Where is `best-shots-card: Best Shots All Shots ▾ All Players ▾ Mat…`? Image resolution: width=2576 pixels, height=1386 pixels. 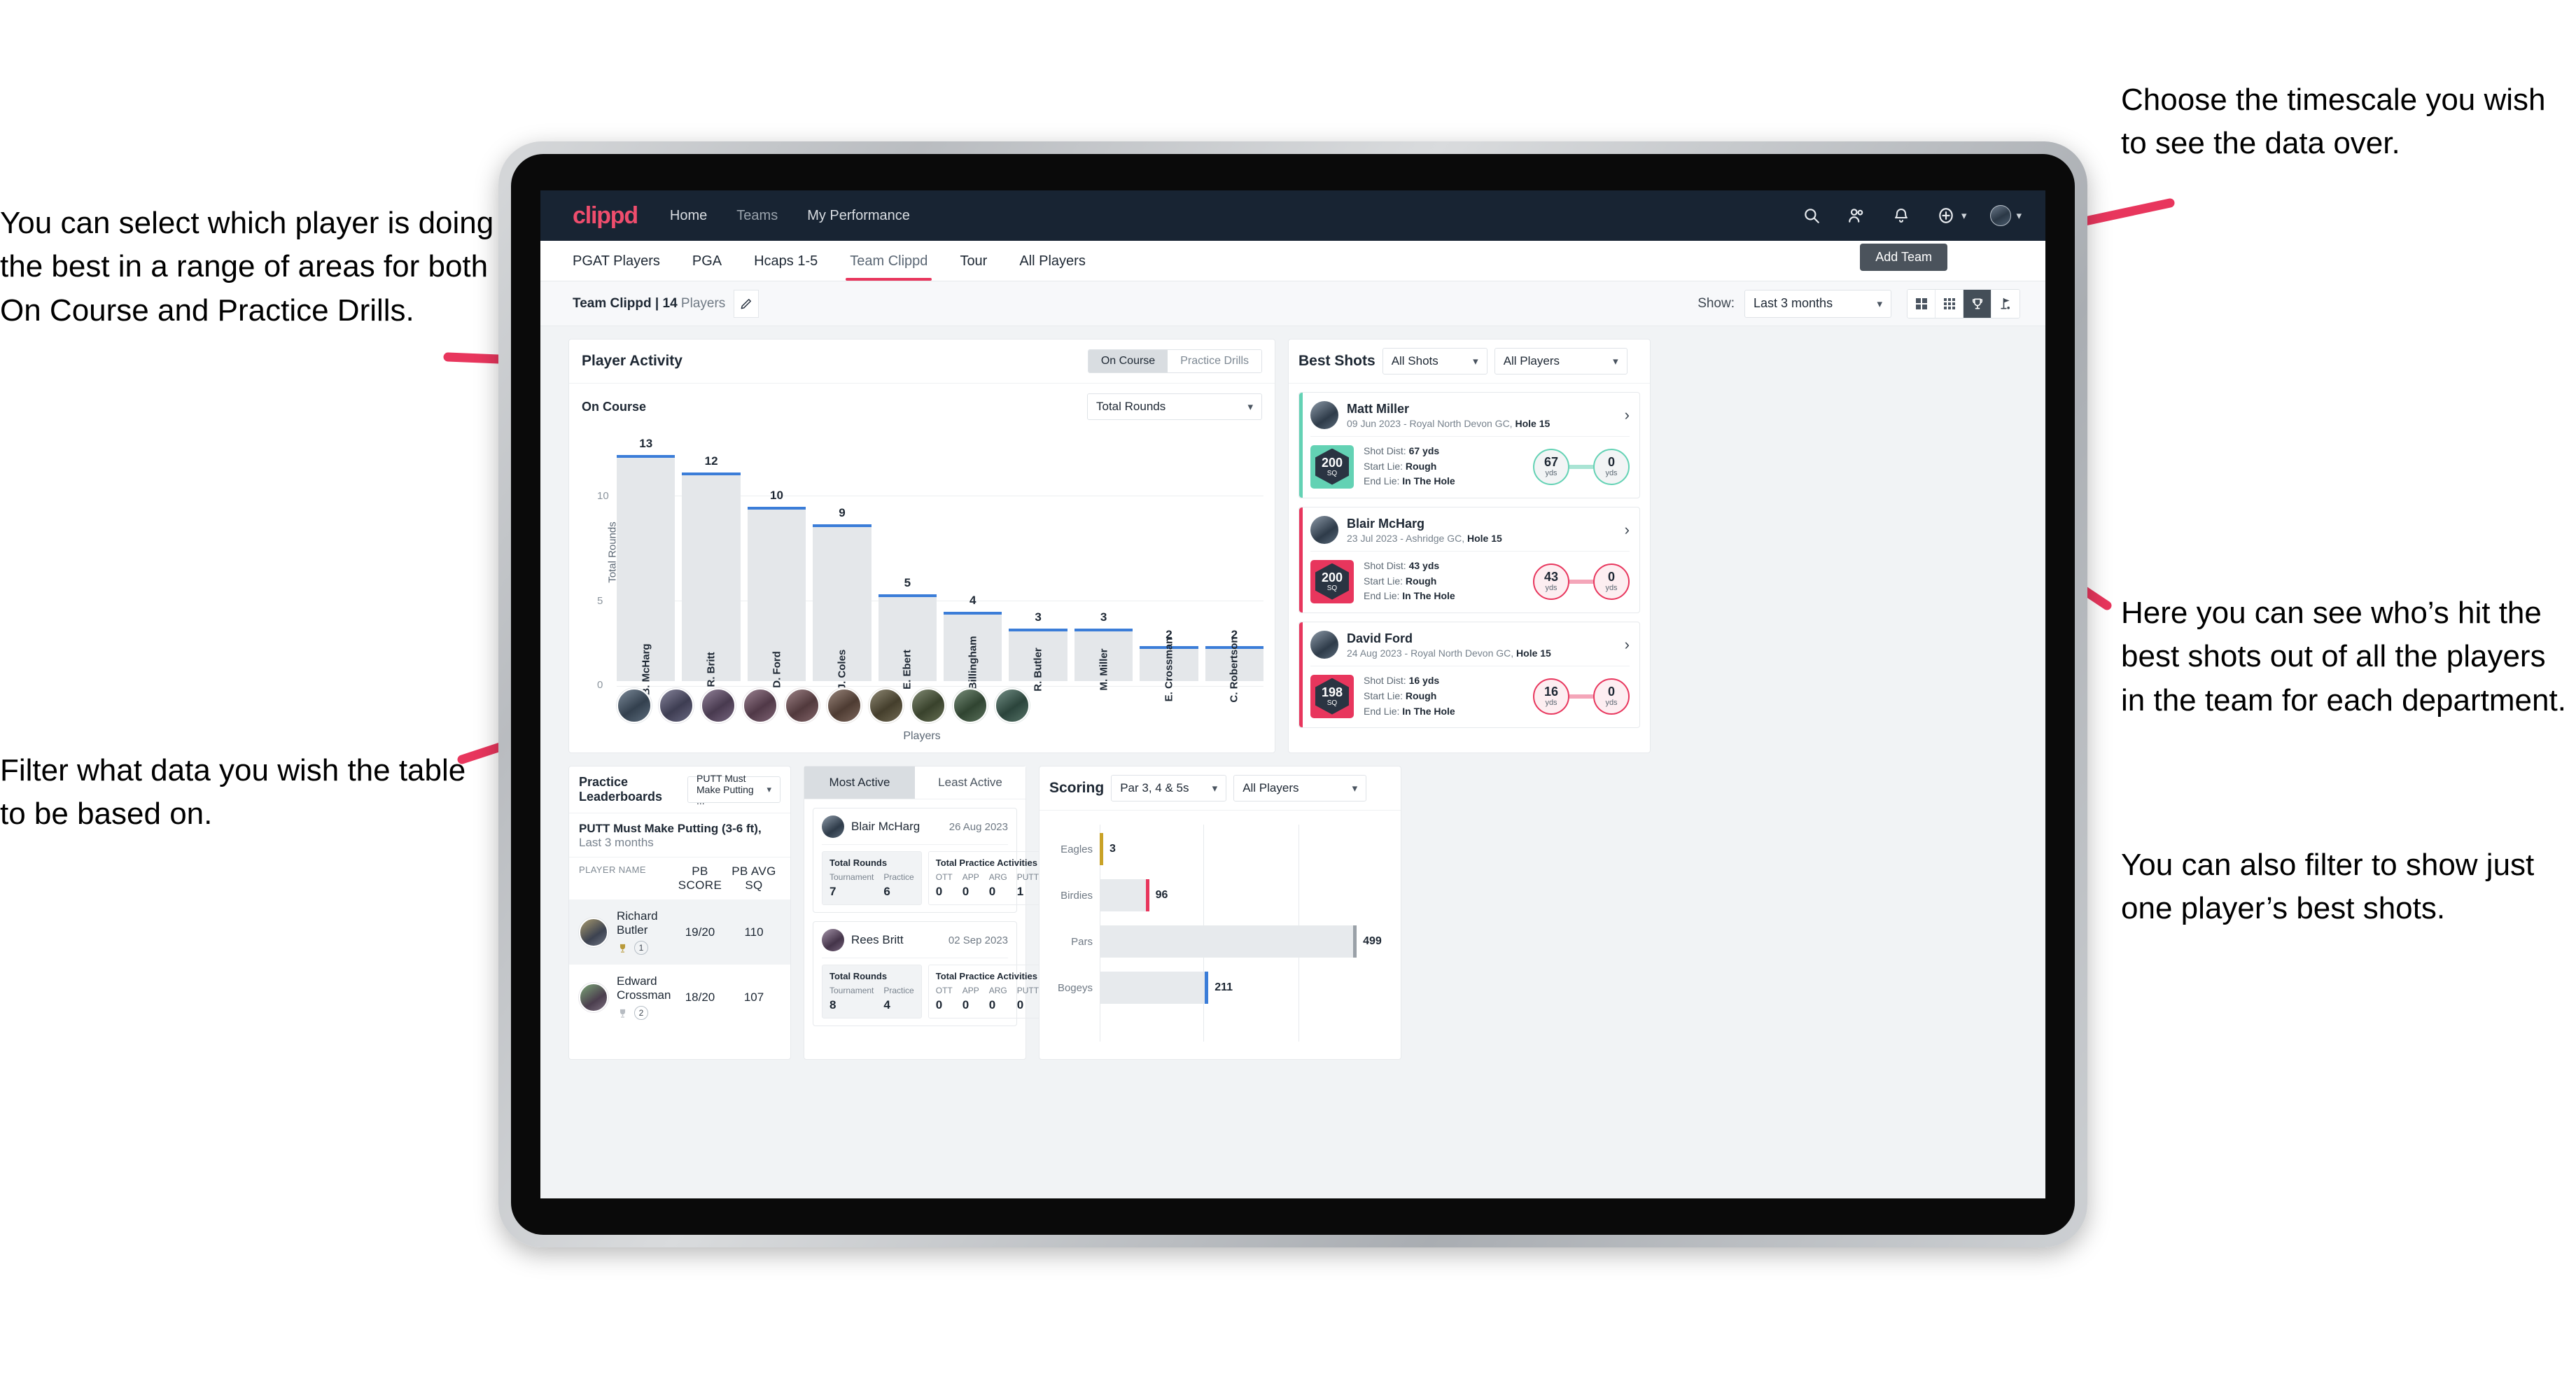 best-shots-card: Best Shots All Shots ▾ All Players ▾ Mat… is located at coordinates (1469, 546).